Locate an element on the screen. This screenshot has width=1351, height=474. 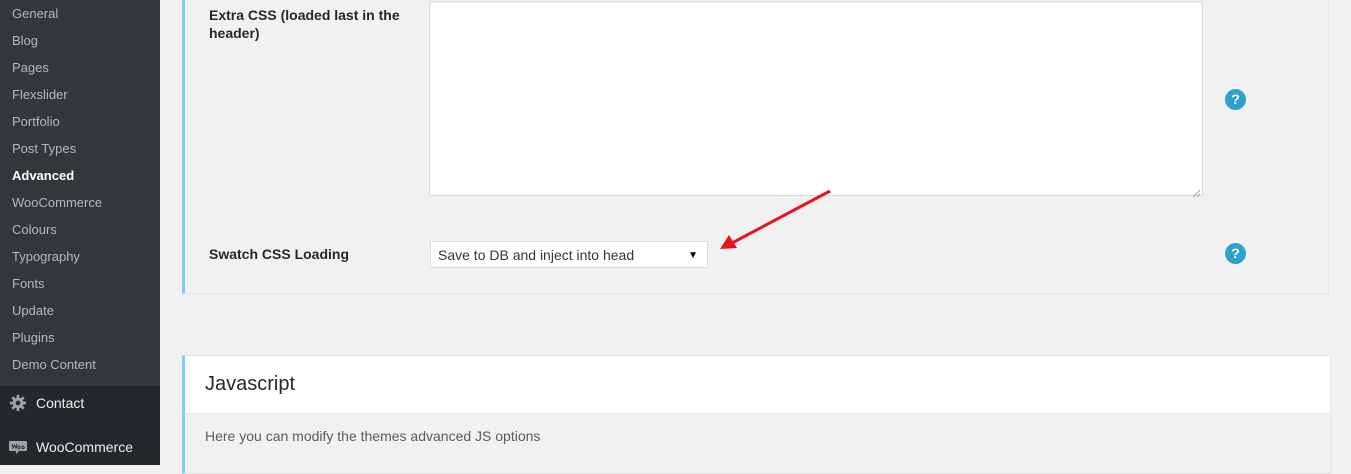
swatch-css-label: Swatch CSS Loading is located at coordinates (279, 254).